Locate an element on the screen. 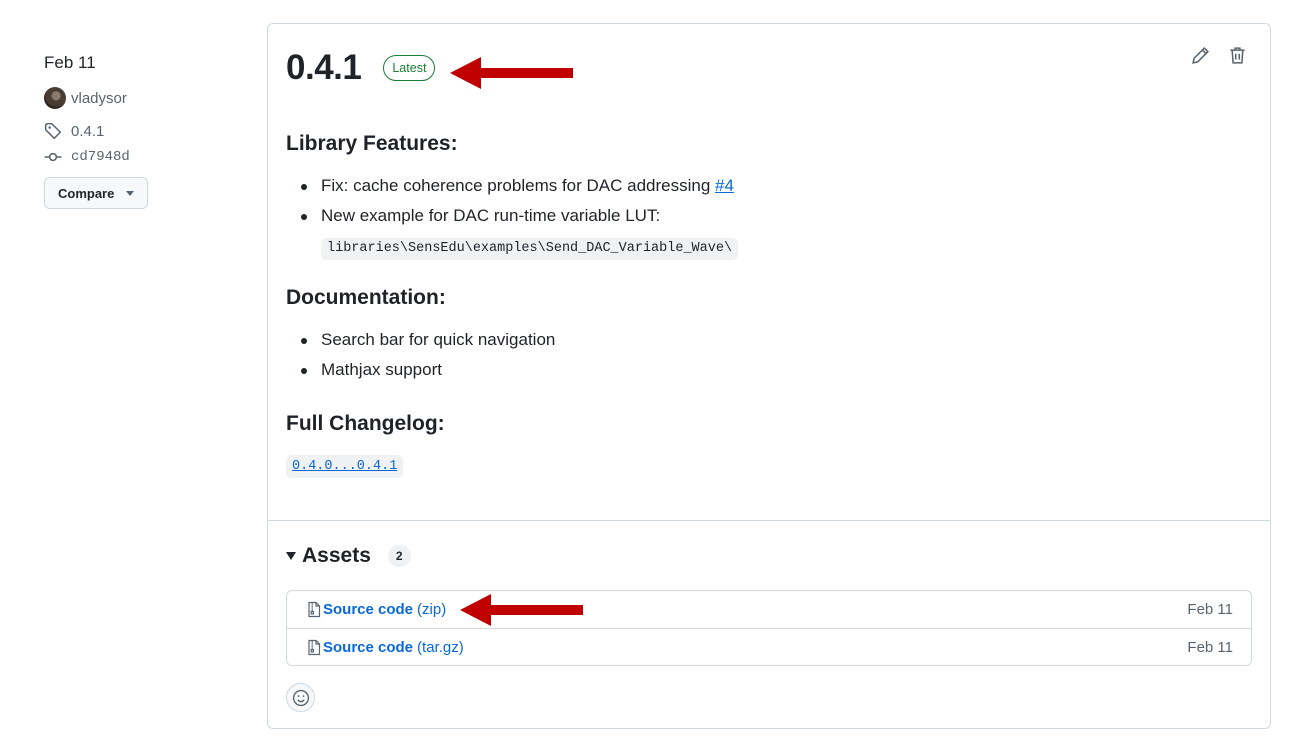  tag-name: 0.4.1 is located at coordinates (87, 131).